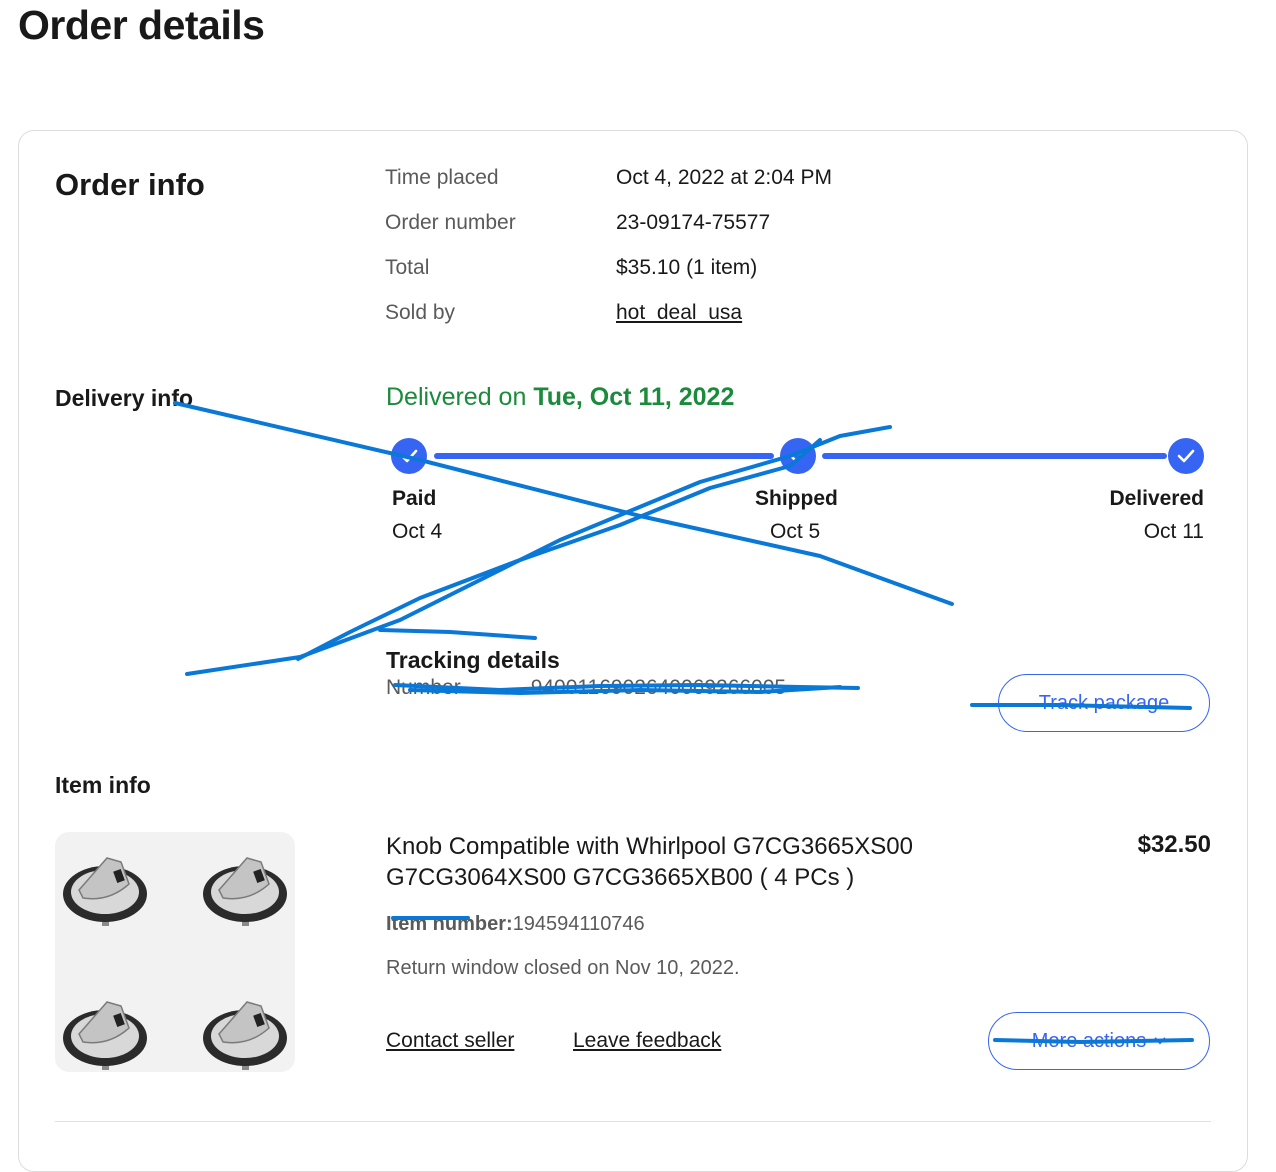  Describe the element at coordinates (1104, 703) in the screenshot. I see `track-package-button: Track package` at that location.